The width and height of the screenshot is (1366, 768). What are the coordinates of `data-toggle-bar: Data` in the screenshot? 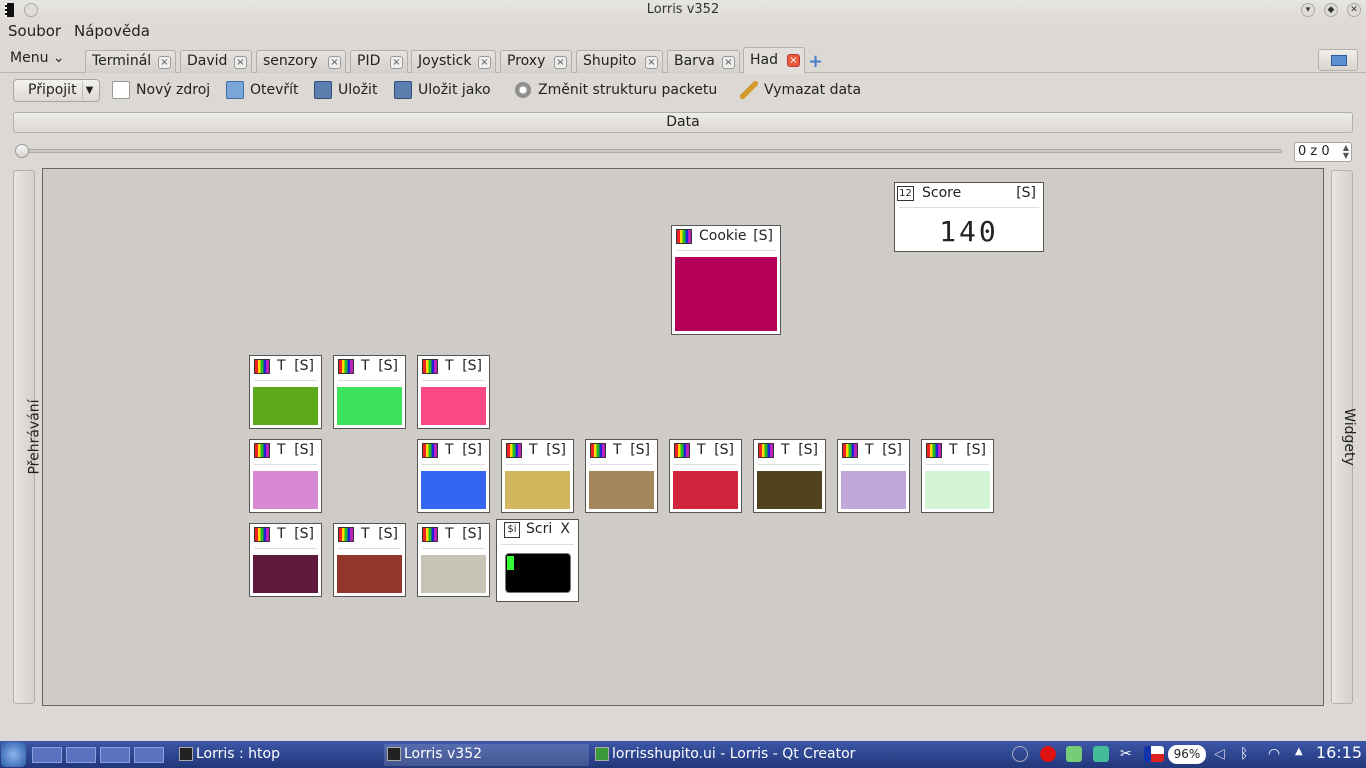 It's located at (683, 122).